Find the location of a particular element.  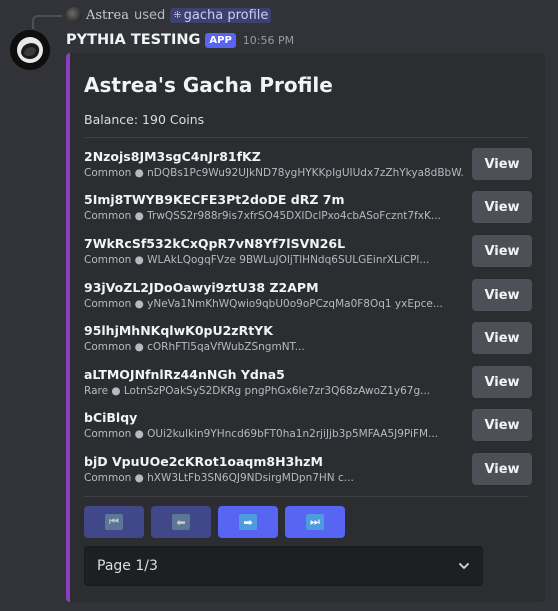

command-name: gacha profile is located at coordinates (226, 15).